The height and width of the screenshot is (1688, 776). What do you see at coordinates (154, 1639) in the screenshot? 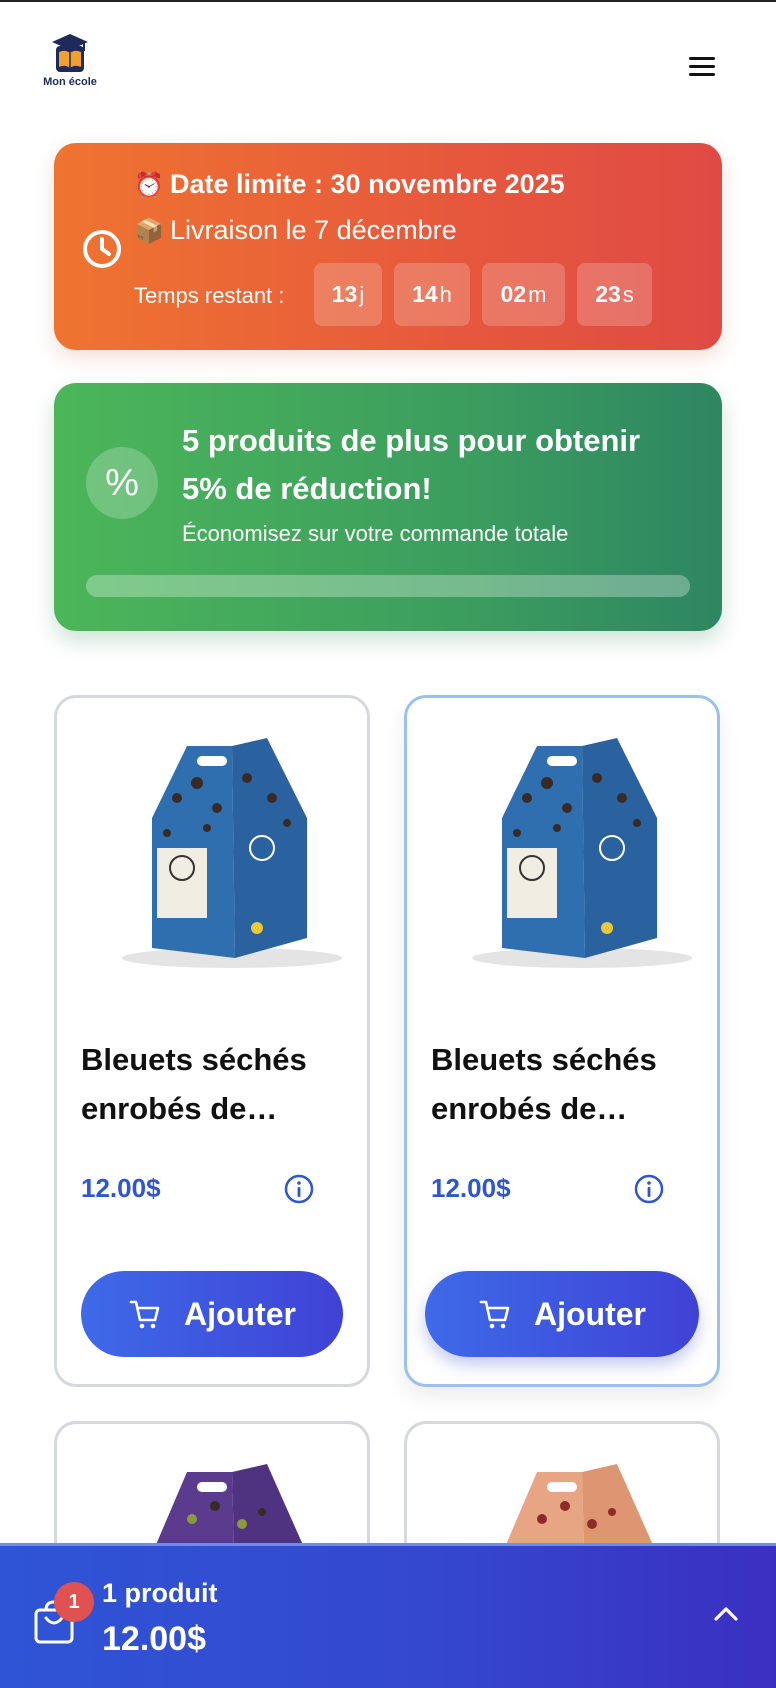
I see `cart-total: 12.00$` at bounding box center [154, 1639].